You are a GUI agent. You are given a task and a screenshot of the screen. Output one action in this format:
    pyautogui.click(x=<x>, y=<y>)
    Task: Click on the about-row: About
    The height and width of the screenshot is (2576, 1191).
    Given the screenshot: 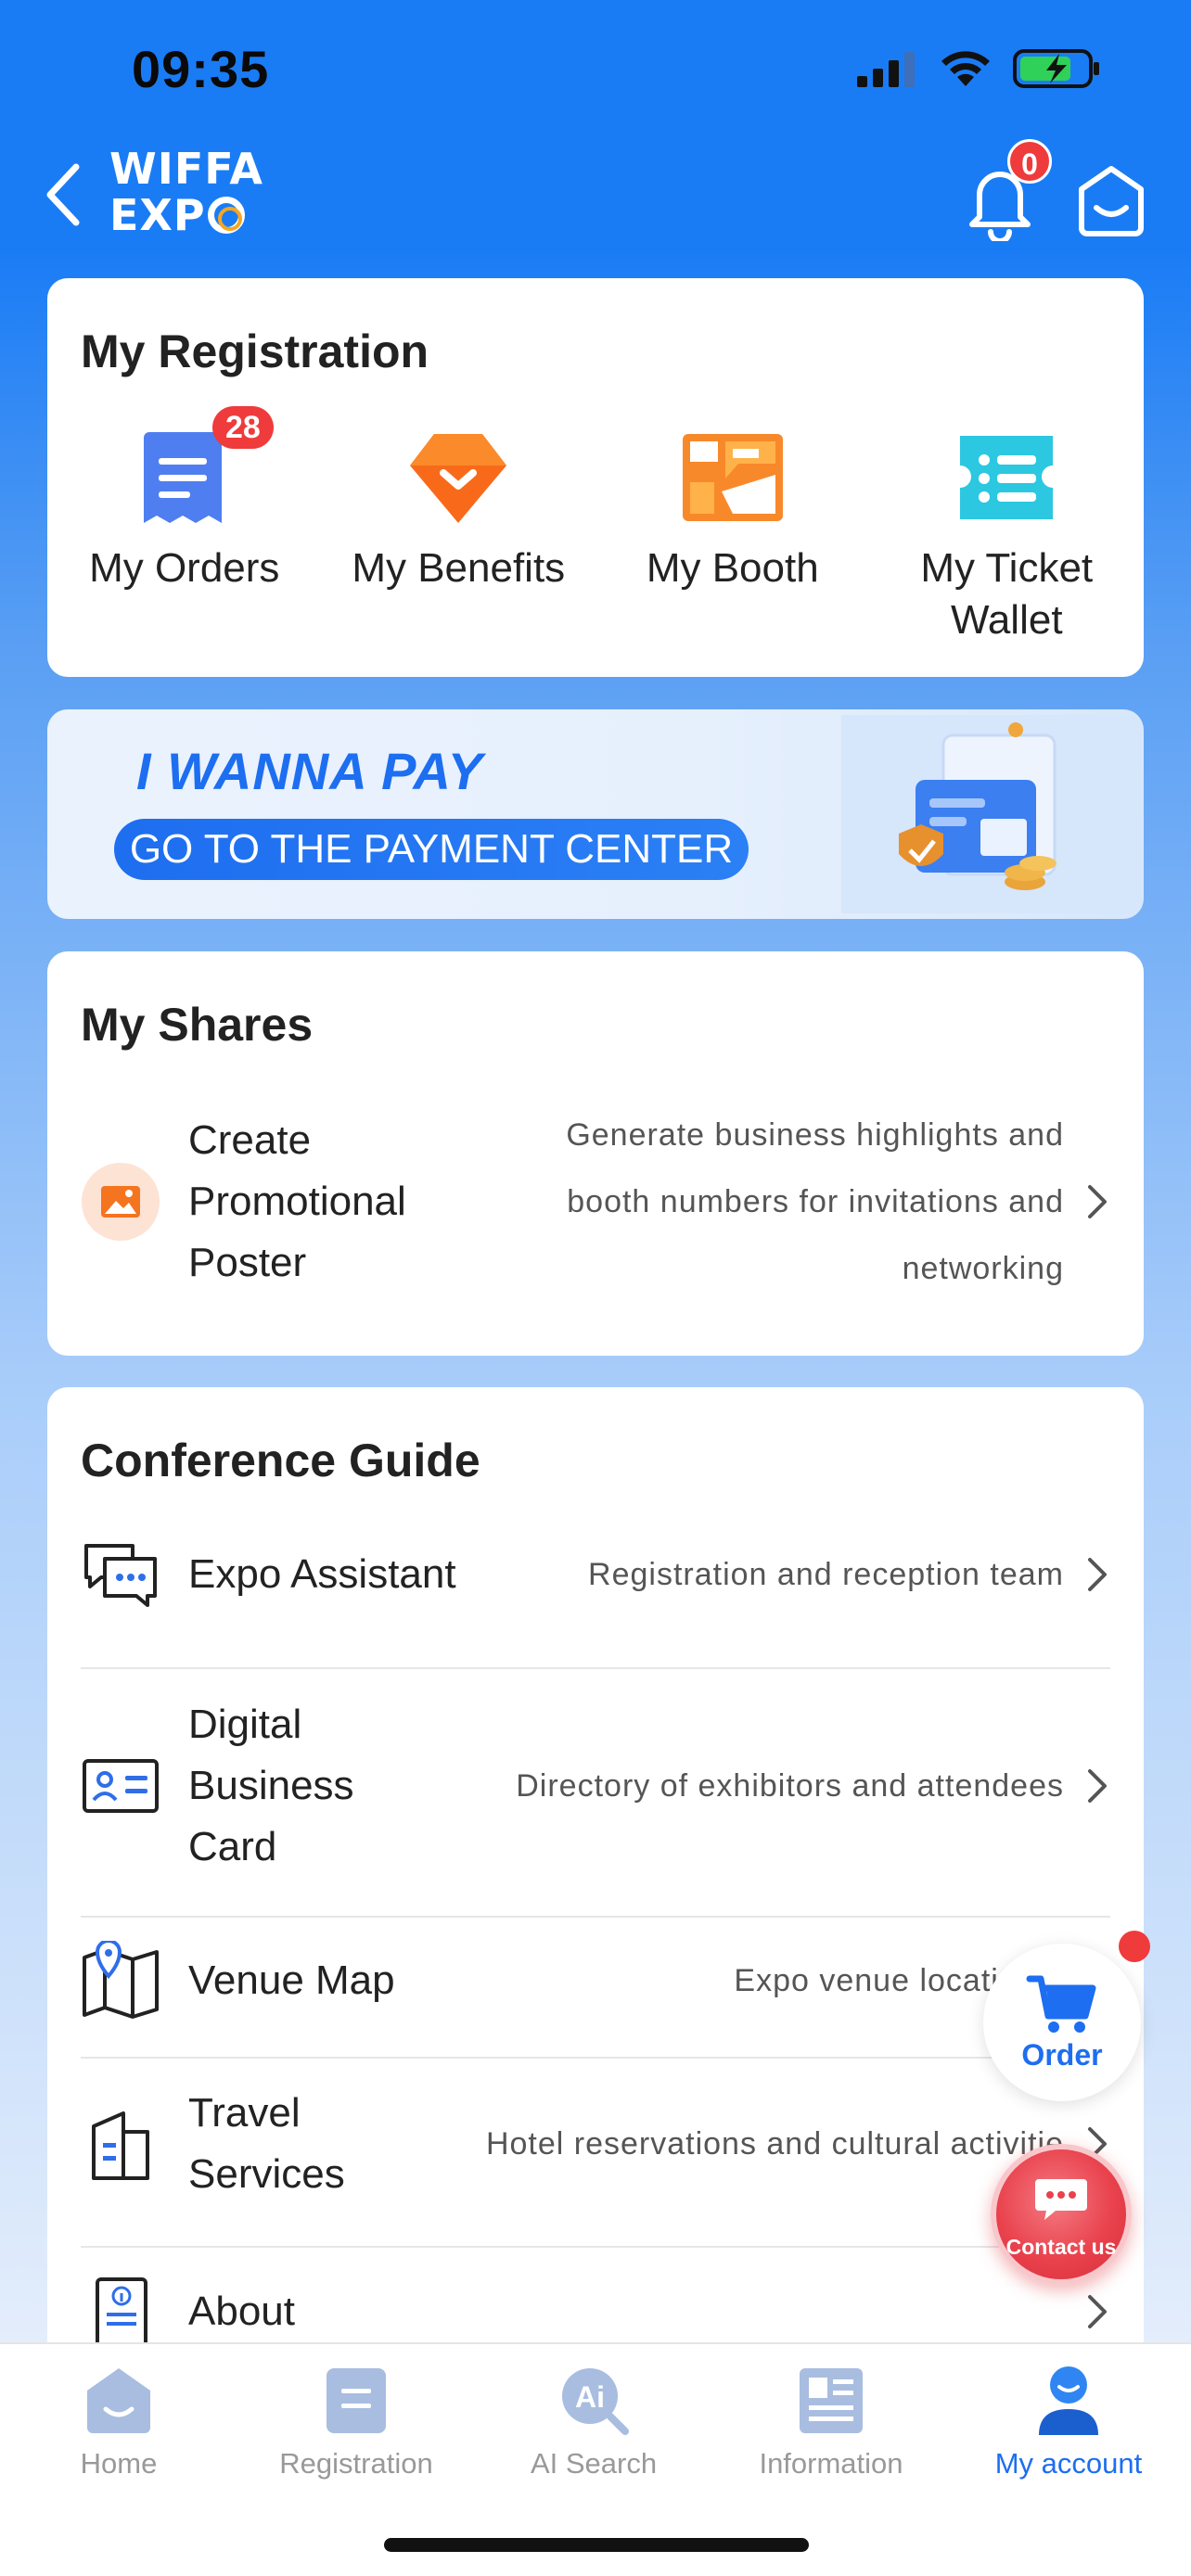 What is the action you would take?
    pyautogui.click(x=595, y=2312)
    